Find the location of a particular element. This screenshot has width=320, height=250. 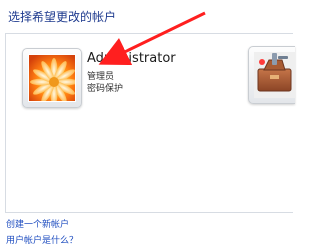

account-name: Administrator is located at coordinates (131, 58).